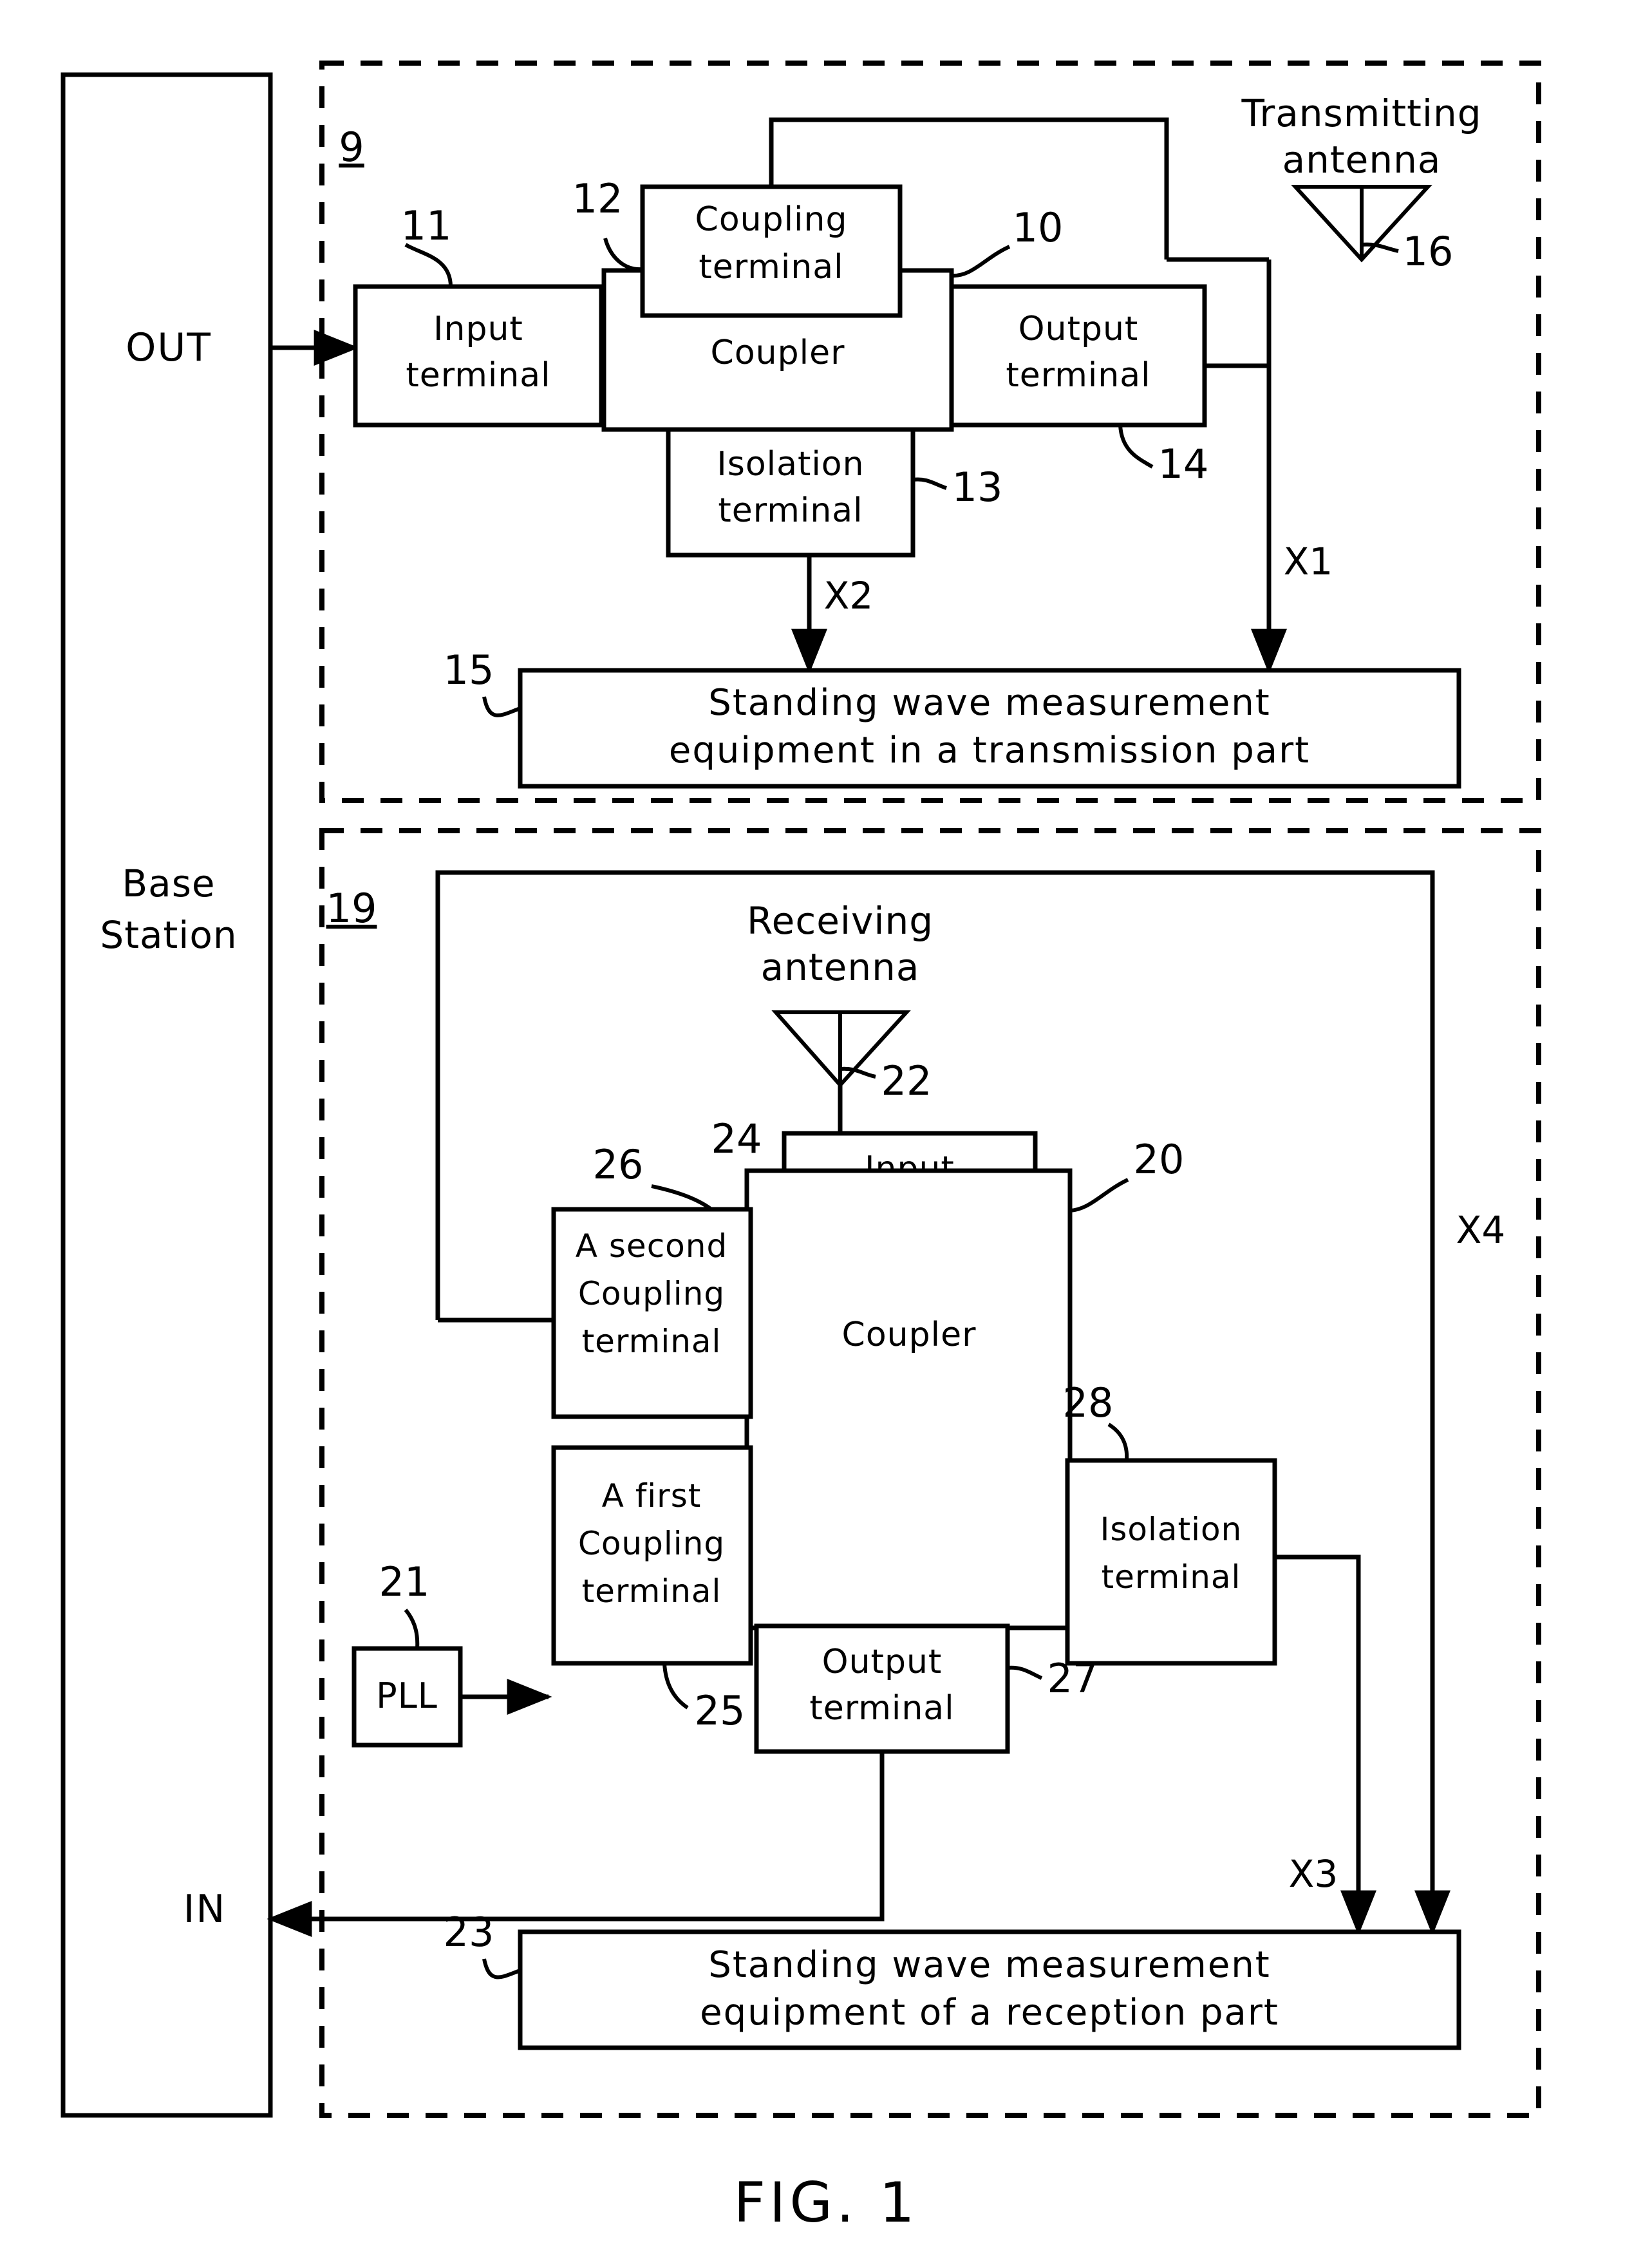 The width and height of the screenshot is (1652, 2248). What do you see at coordinates (790, 510) in the screenshot?
I see `tx-isolation-terminal-line2: terminal` at bounding box center [790, 510].